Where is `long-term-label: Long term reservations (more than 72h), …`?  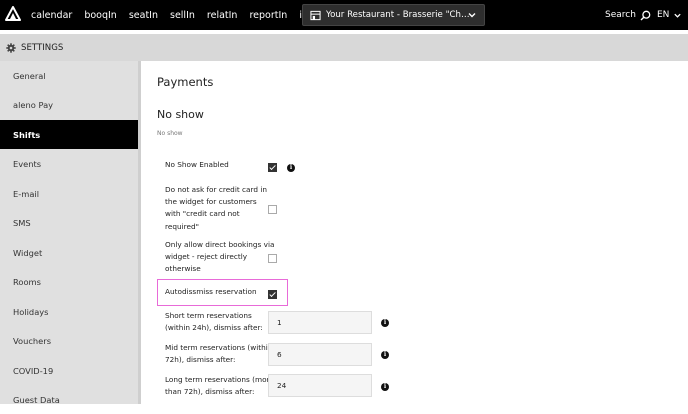
long-term-label: Long term reservations (more than 72h), … is located at coordinates (219, 386).